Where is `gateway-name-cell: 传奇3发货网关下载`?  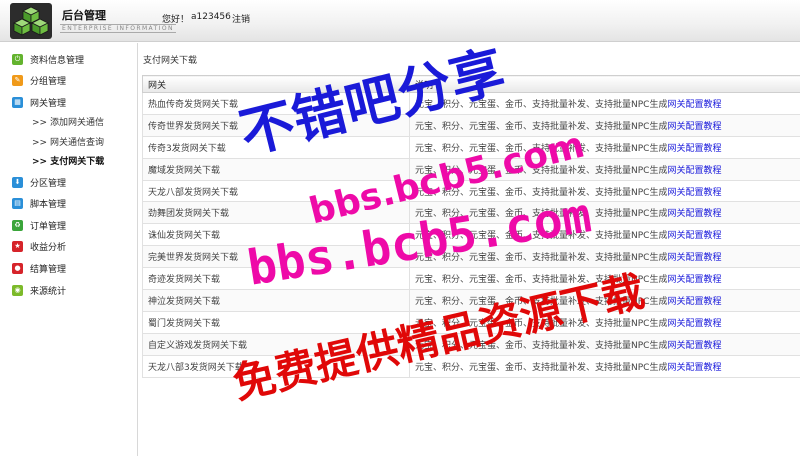 gateway-name-cell: 传奇3发货网关下载 is located at coordinates (276, 147).